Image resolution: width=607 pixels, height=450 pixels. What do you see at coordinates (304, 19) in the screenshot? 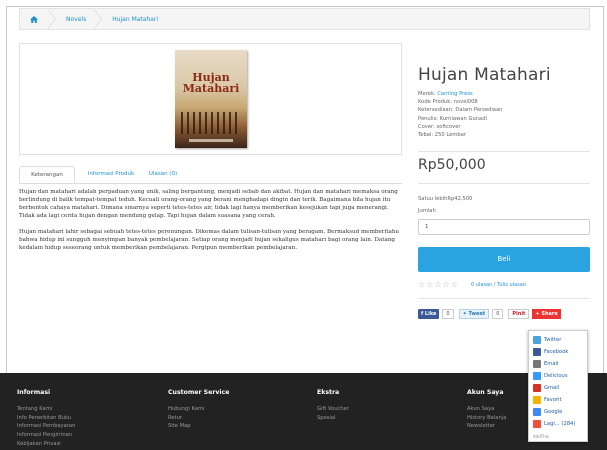
I see `breadcrumb: Novels Hujan Matahari` at bounding box center [304, 19].